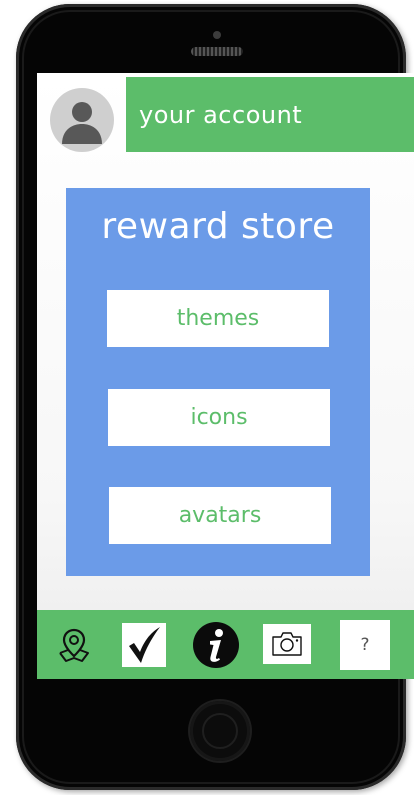 This screenshot has height=795, width=414. I want to click on avatar, so click(82, 120).